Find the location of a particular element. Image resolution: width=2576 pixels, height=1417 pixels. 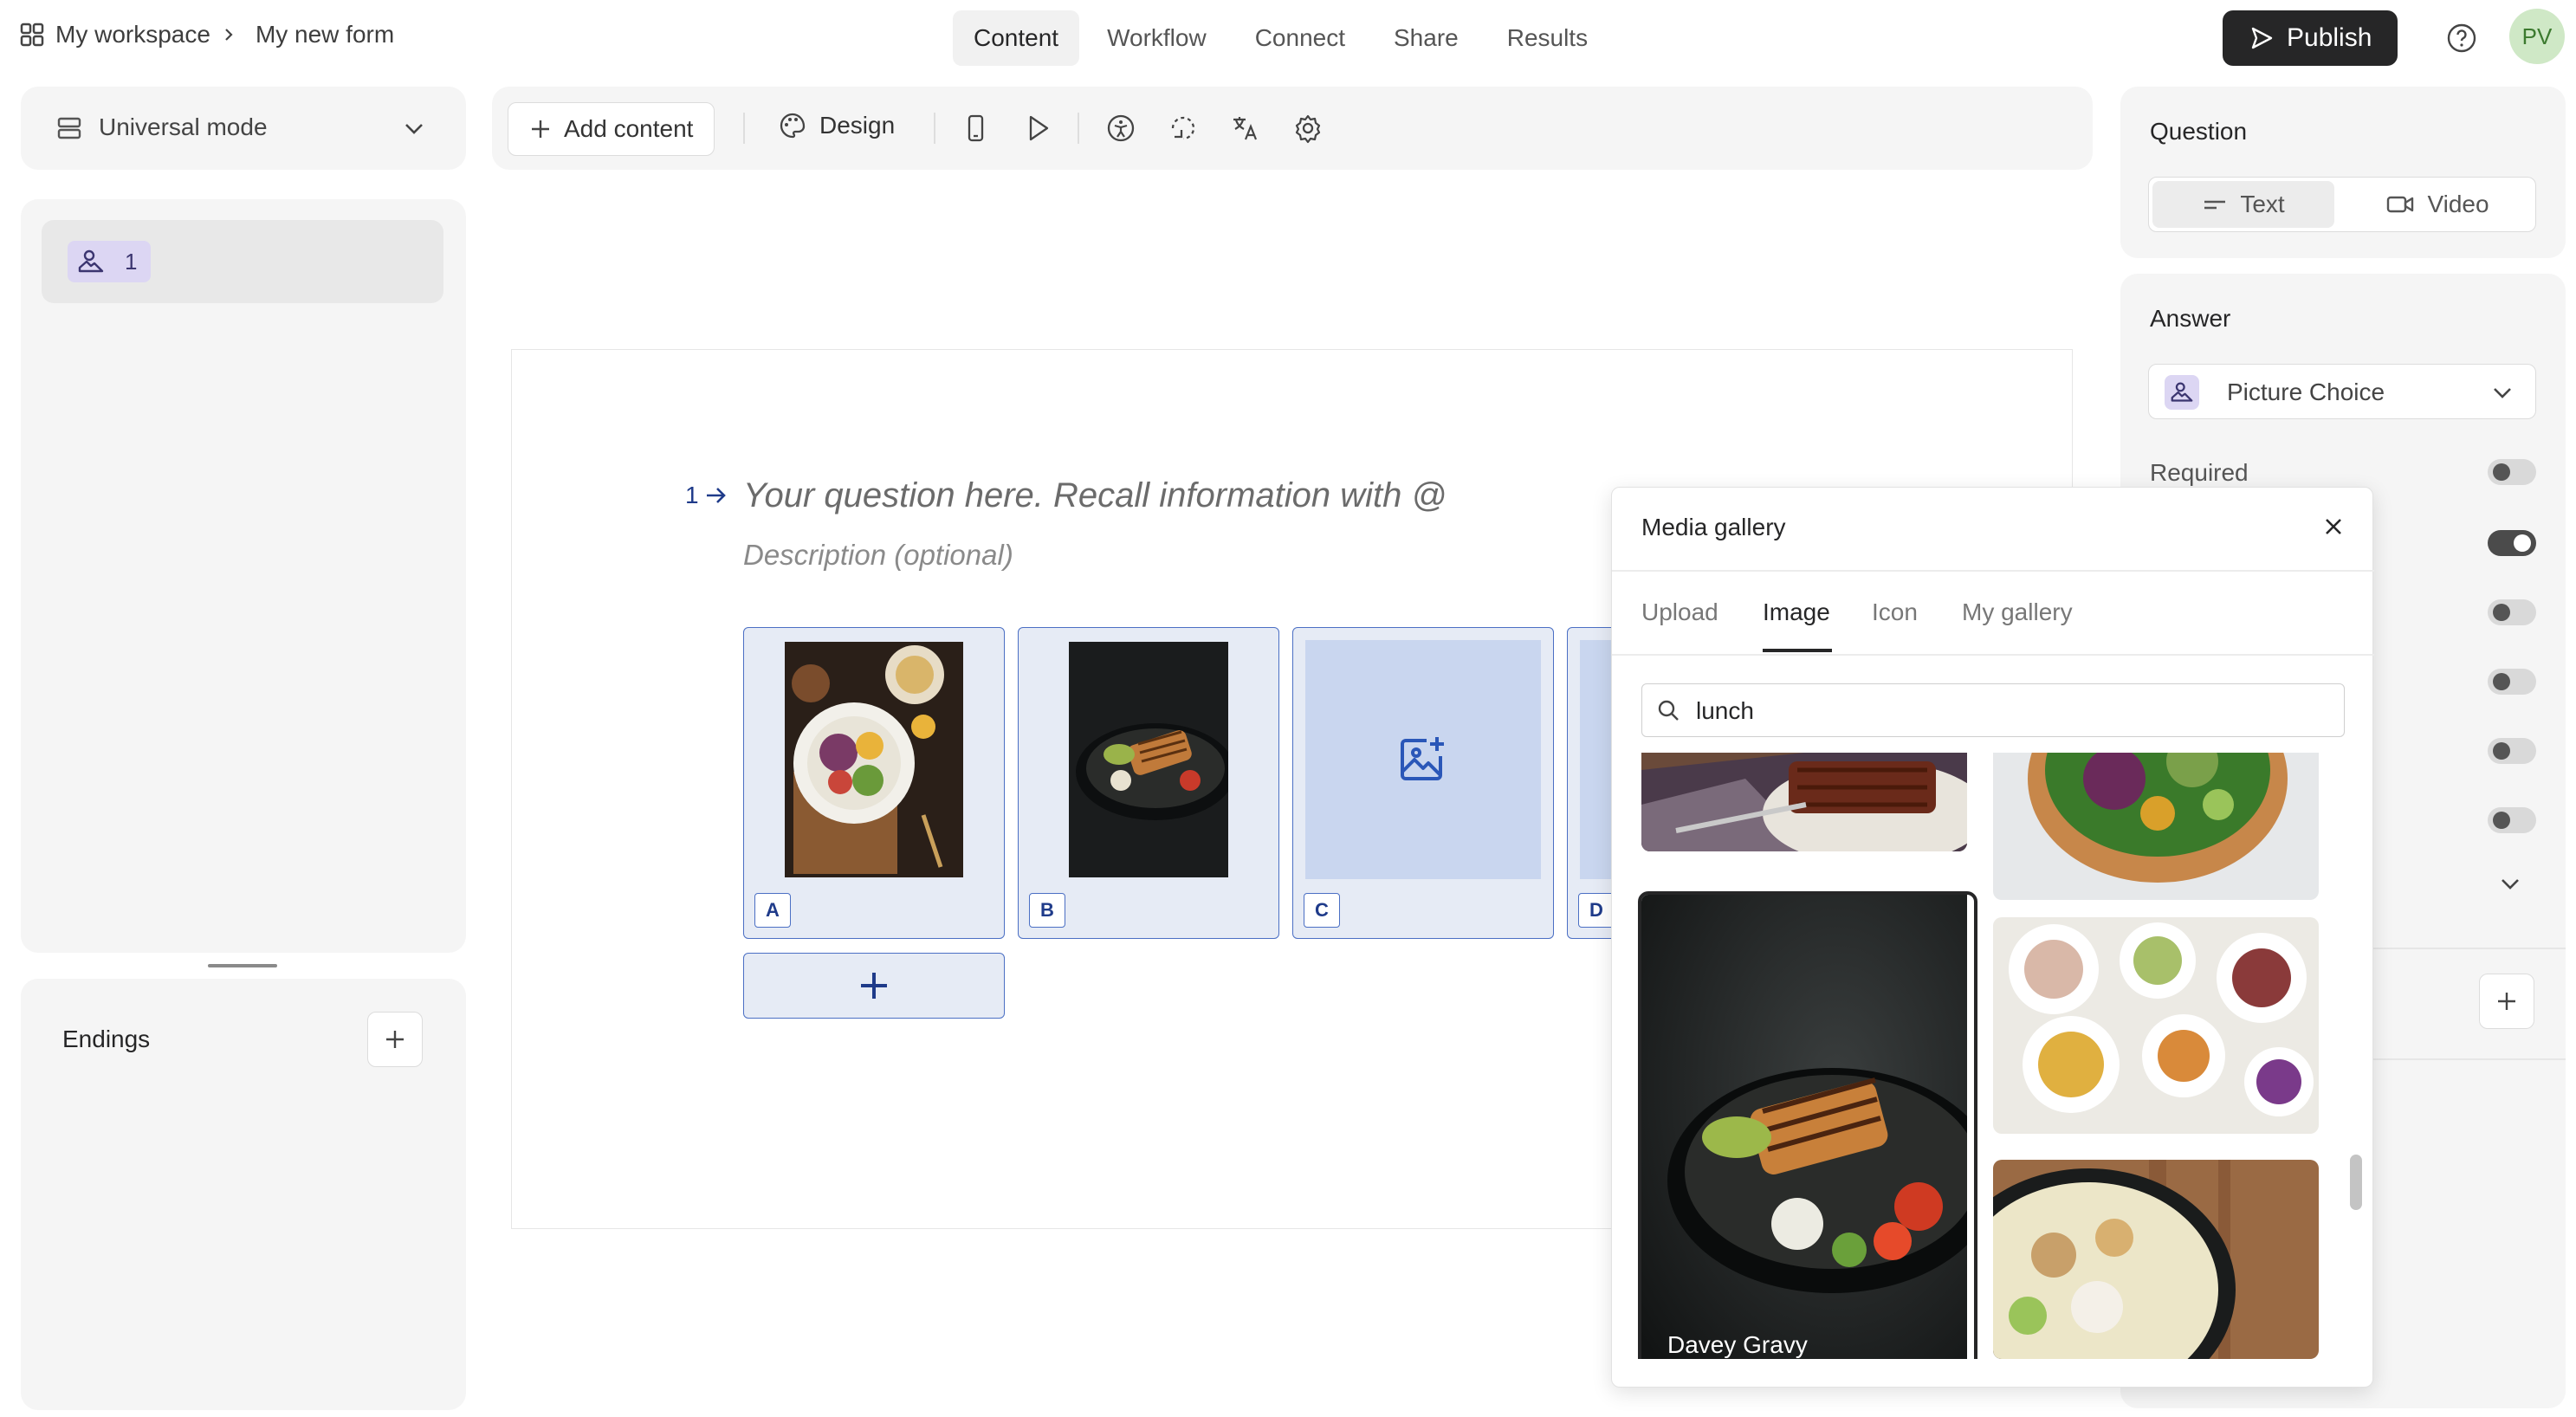

breadcrumb-workspace: My workspace is located at coordinates (132, 35).